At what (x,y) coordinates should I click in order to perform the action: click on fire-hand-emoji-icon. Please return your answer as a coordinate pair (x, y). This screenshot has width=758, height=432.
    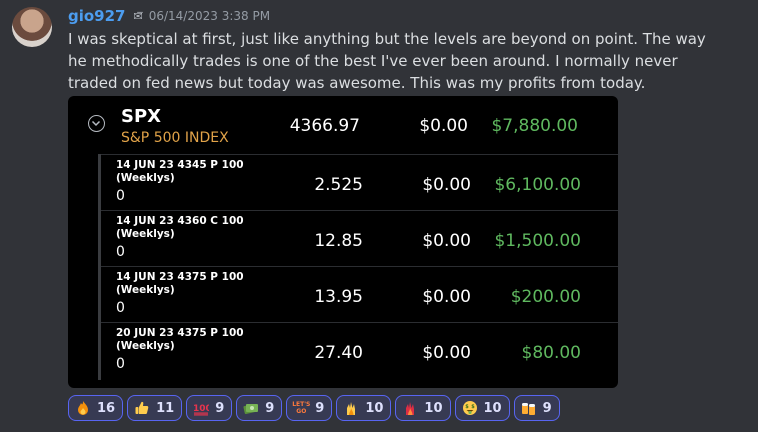
    Looking at the image, I should click on (351, 408).